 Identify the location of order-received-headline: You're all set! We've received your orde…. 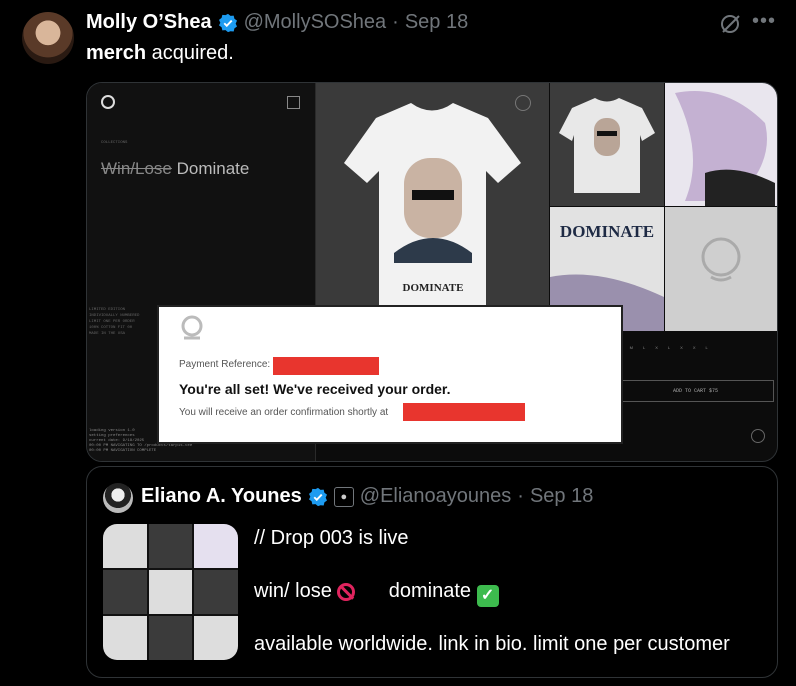
(315, 389).